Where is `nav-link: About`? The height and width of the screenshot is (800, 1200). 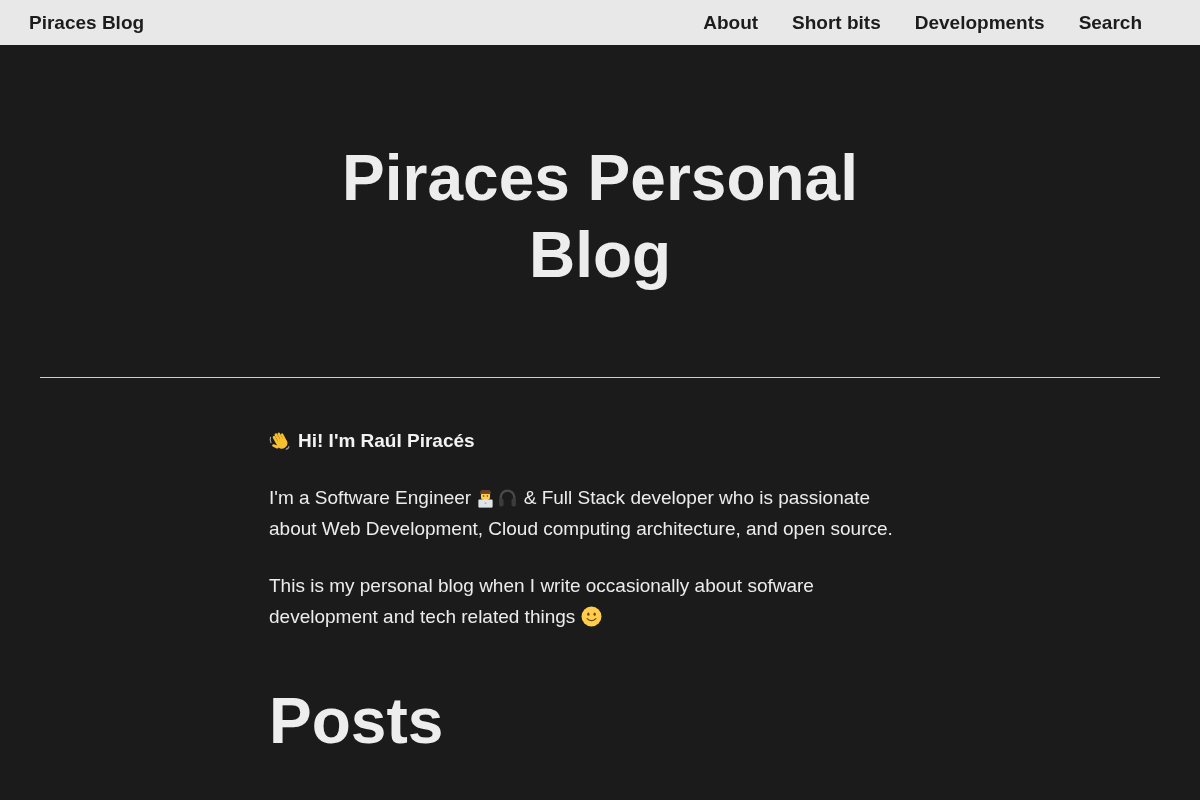 nav-link: About is located at coordinates (731, 22).